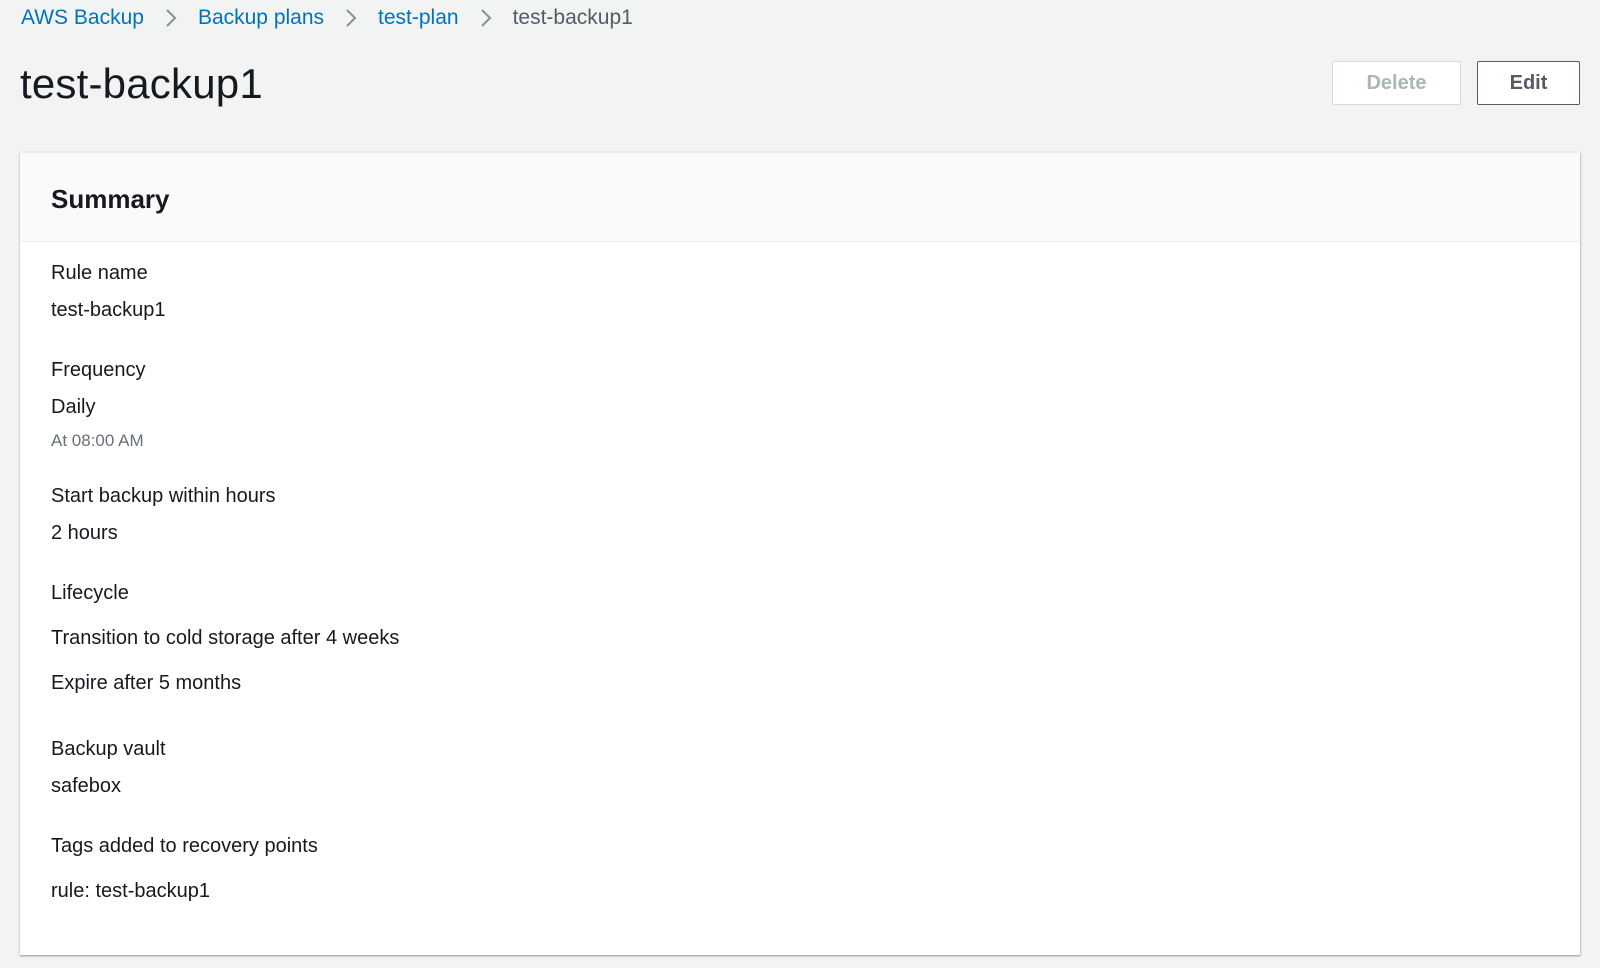 Image resolution: width=1600 pixels, height=968 pixels. Describe the element at coordinates (82, 18) in the screenshot. I see `breadcrumb-link-aws-backup: AWS Backup` at that location.